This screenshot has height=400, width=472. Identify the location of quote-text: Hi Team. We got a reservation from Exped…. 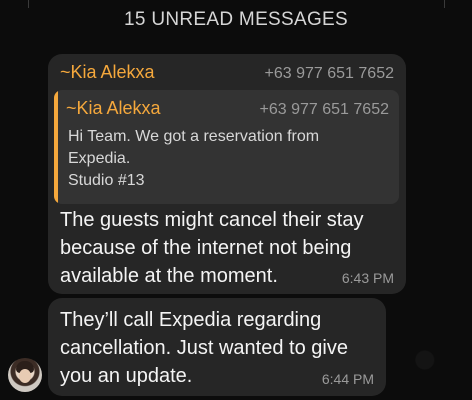
(228, 159).